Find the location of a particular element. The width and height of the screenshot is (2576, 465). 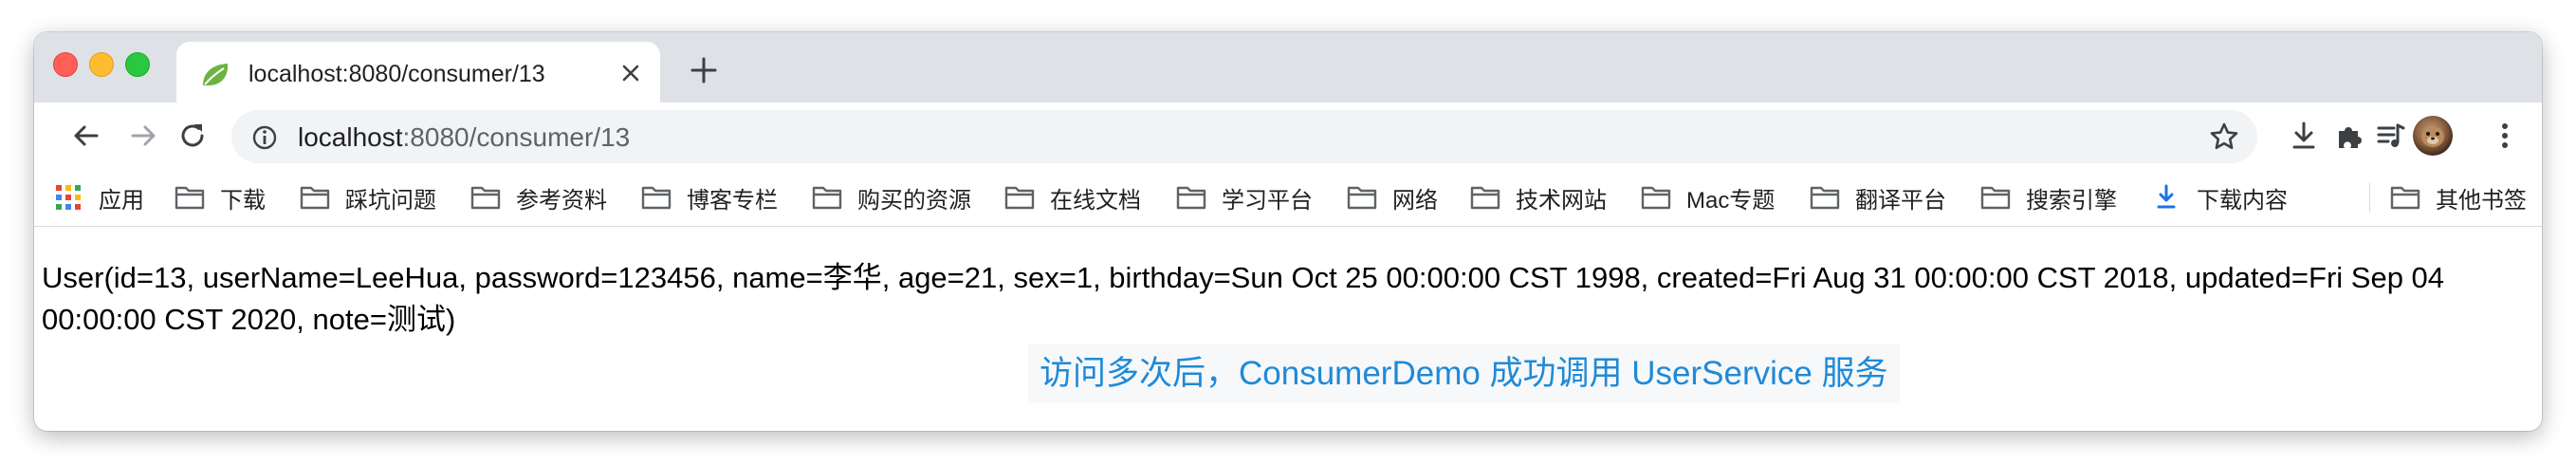

avatar is located at coordinates (2433, 136).